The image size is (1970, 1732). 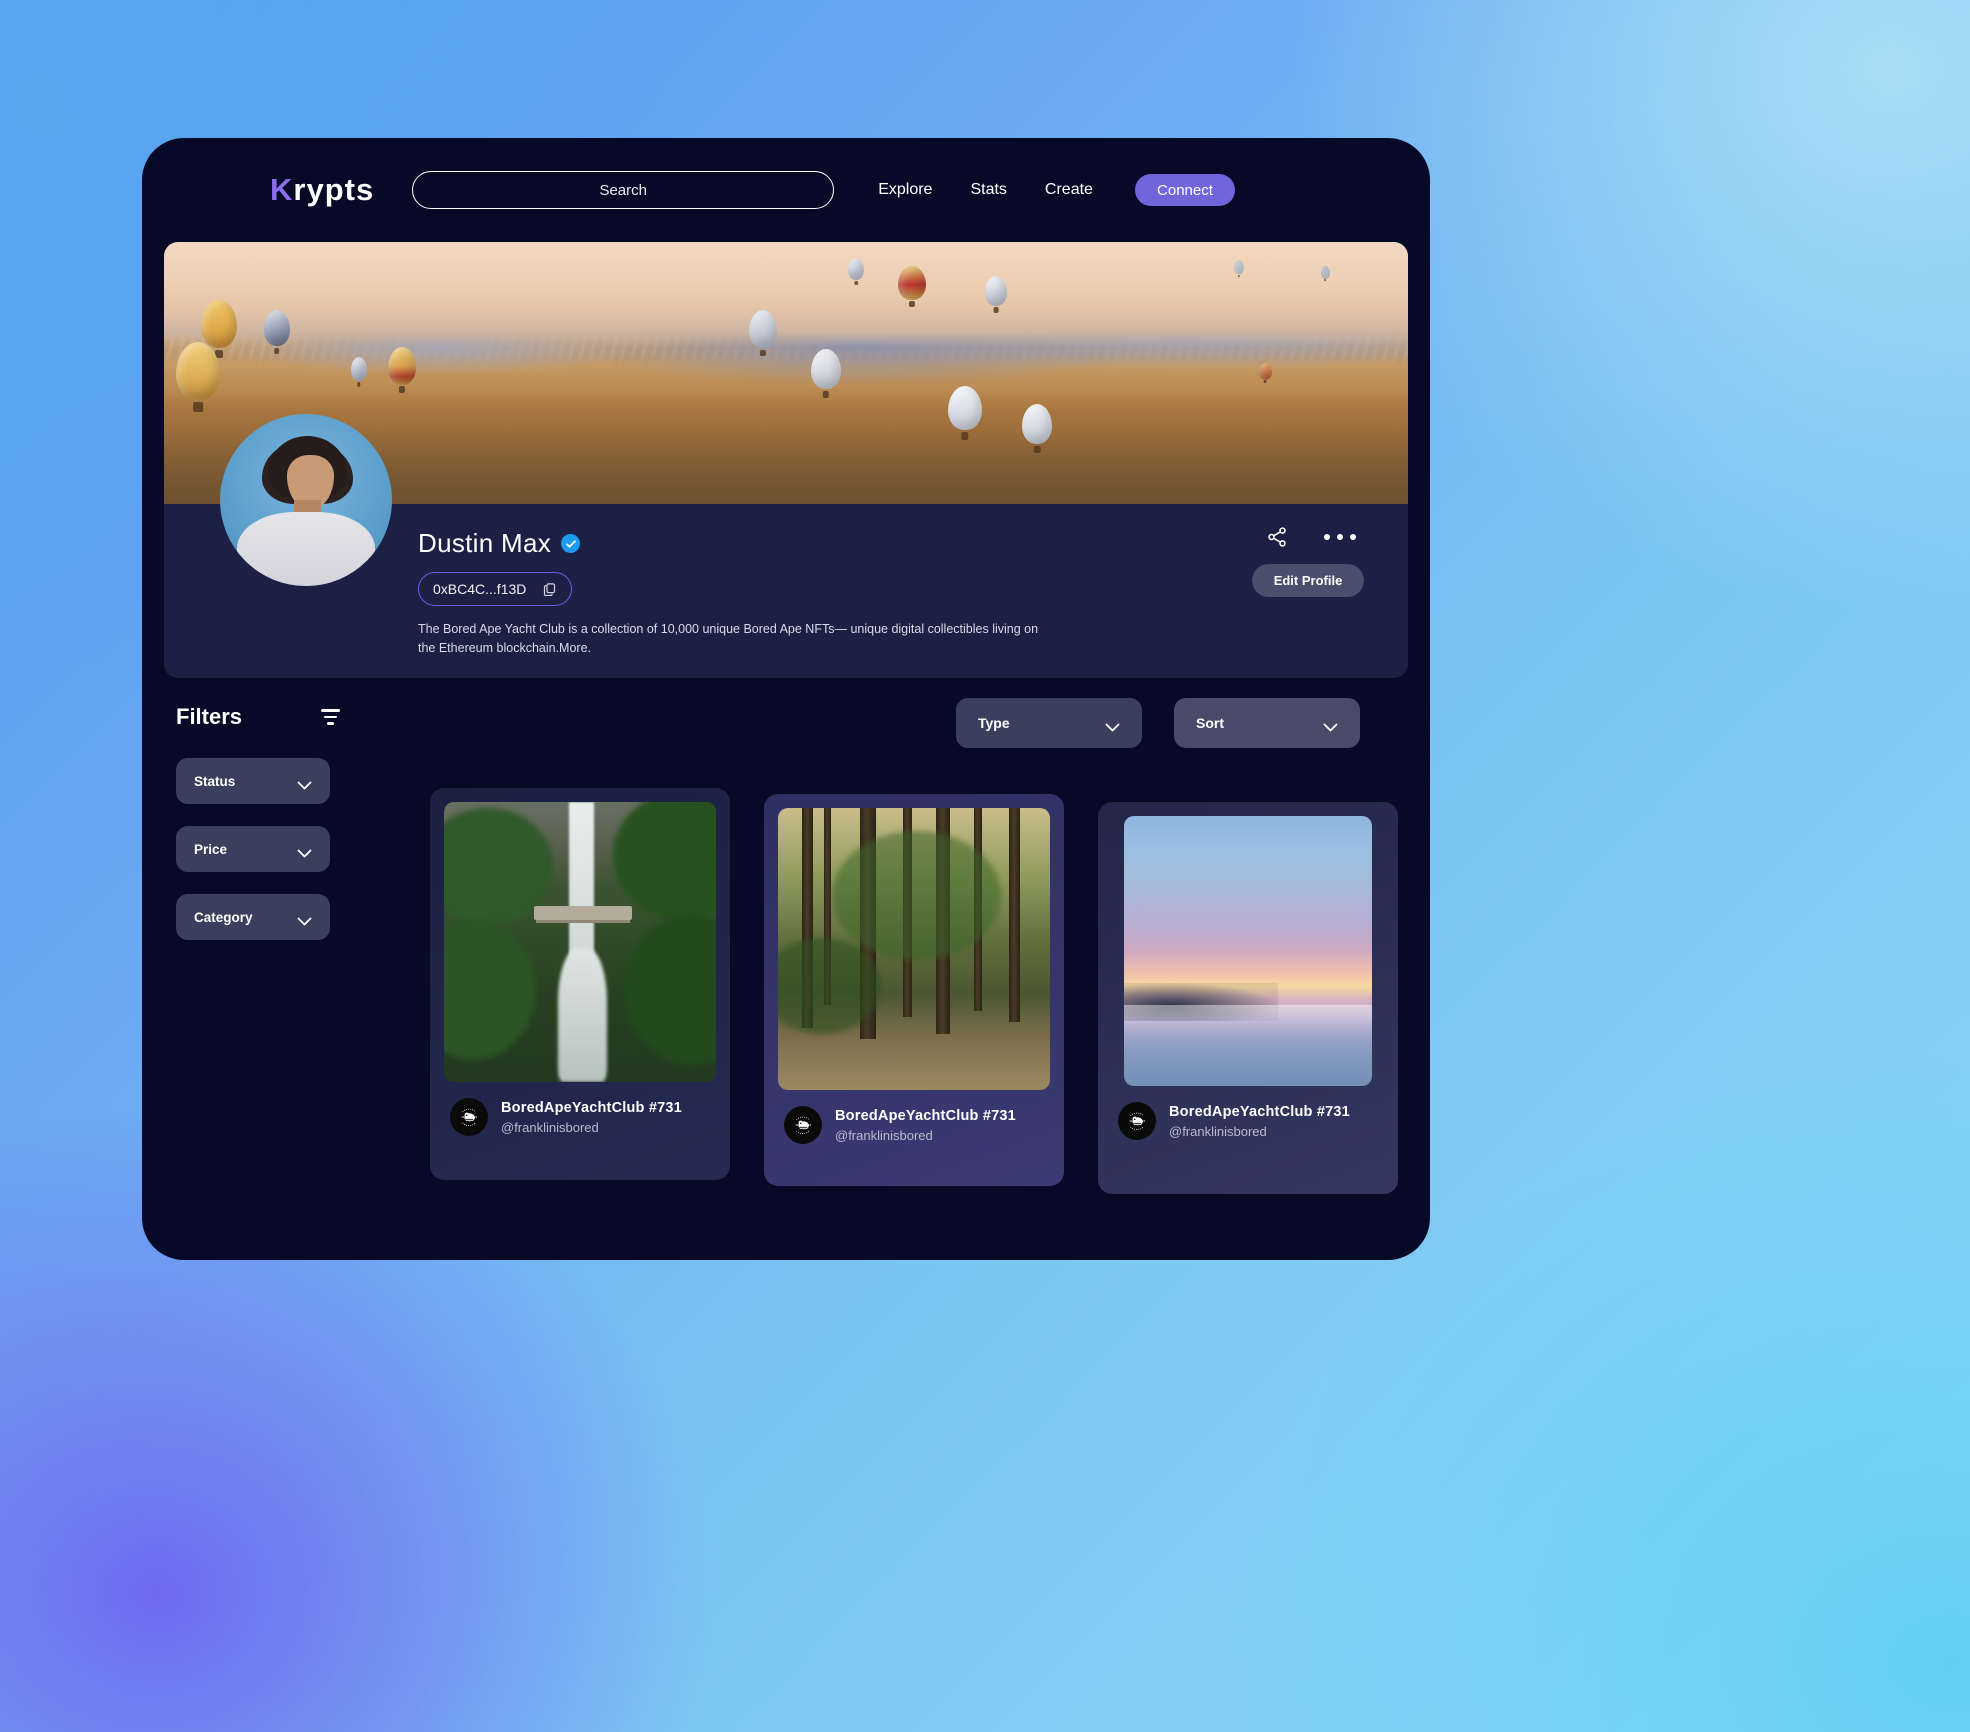 What do you see at coordinates (1049, 723) in the screenshot?
I see `type-select: Type` at bounding box center [1049, 723].